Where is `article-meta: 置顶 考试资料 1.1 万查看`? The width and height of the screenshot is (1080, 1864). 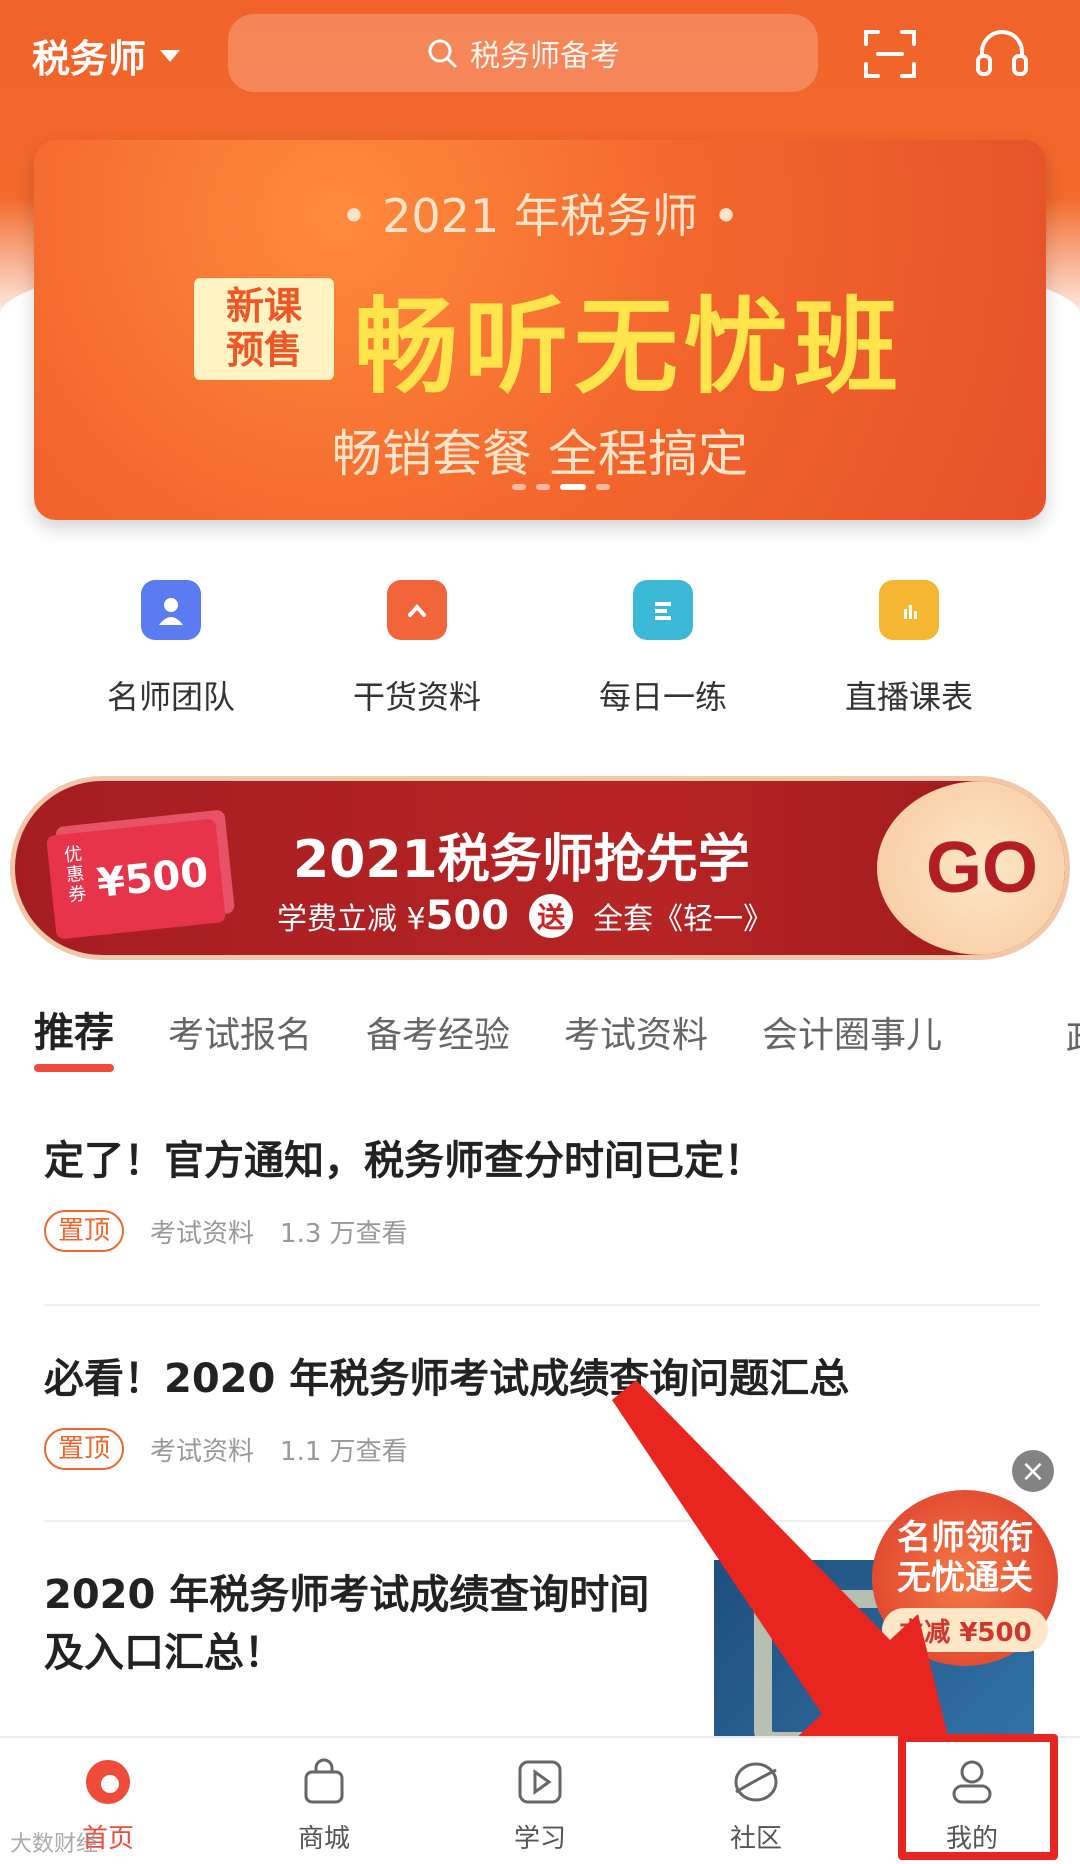
article-meta: 置顶 考试资料 1.1 万查看 is located at coordinates (542, 1449).